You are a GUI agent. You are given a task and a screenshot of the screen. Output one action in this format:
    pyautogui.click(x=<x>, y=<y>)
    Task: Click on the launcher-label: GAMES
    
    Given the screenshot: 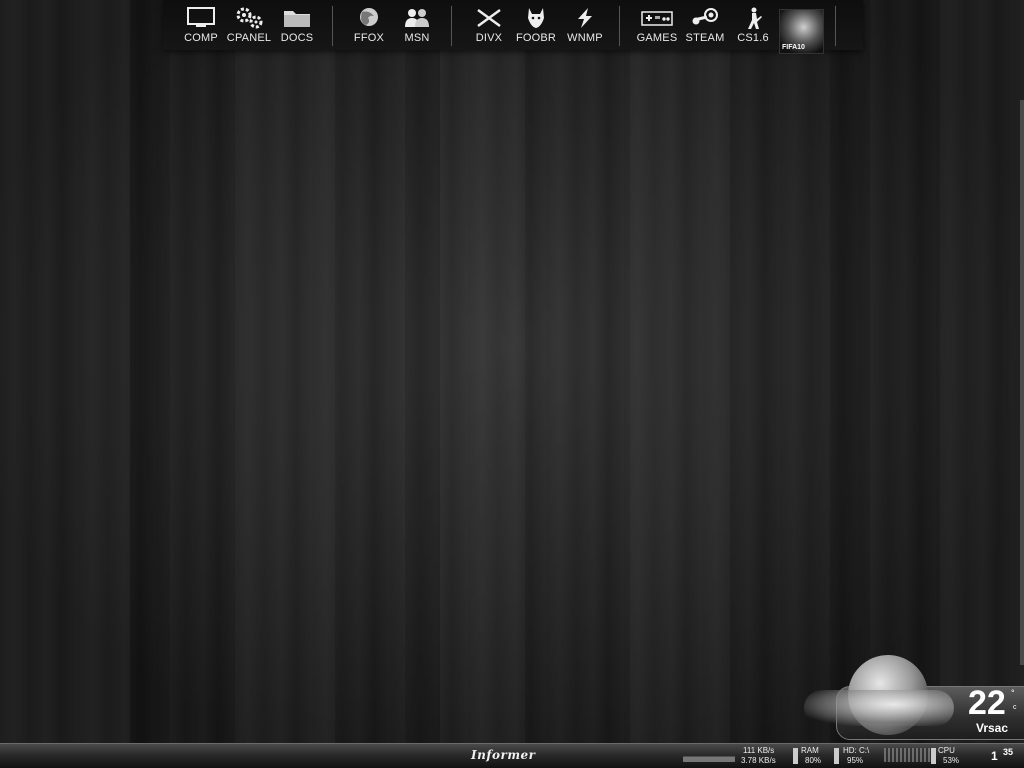 What is the action you would take?
    pyautogui.click(x=657, y=38)
    